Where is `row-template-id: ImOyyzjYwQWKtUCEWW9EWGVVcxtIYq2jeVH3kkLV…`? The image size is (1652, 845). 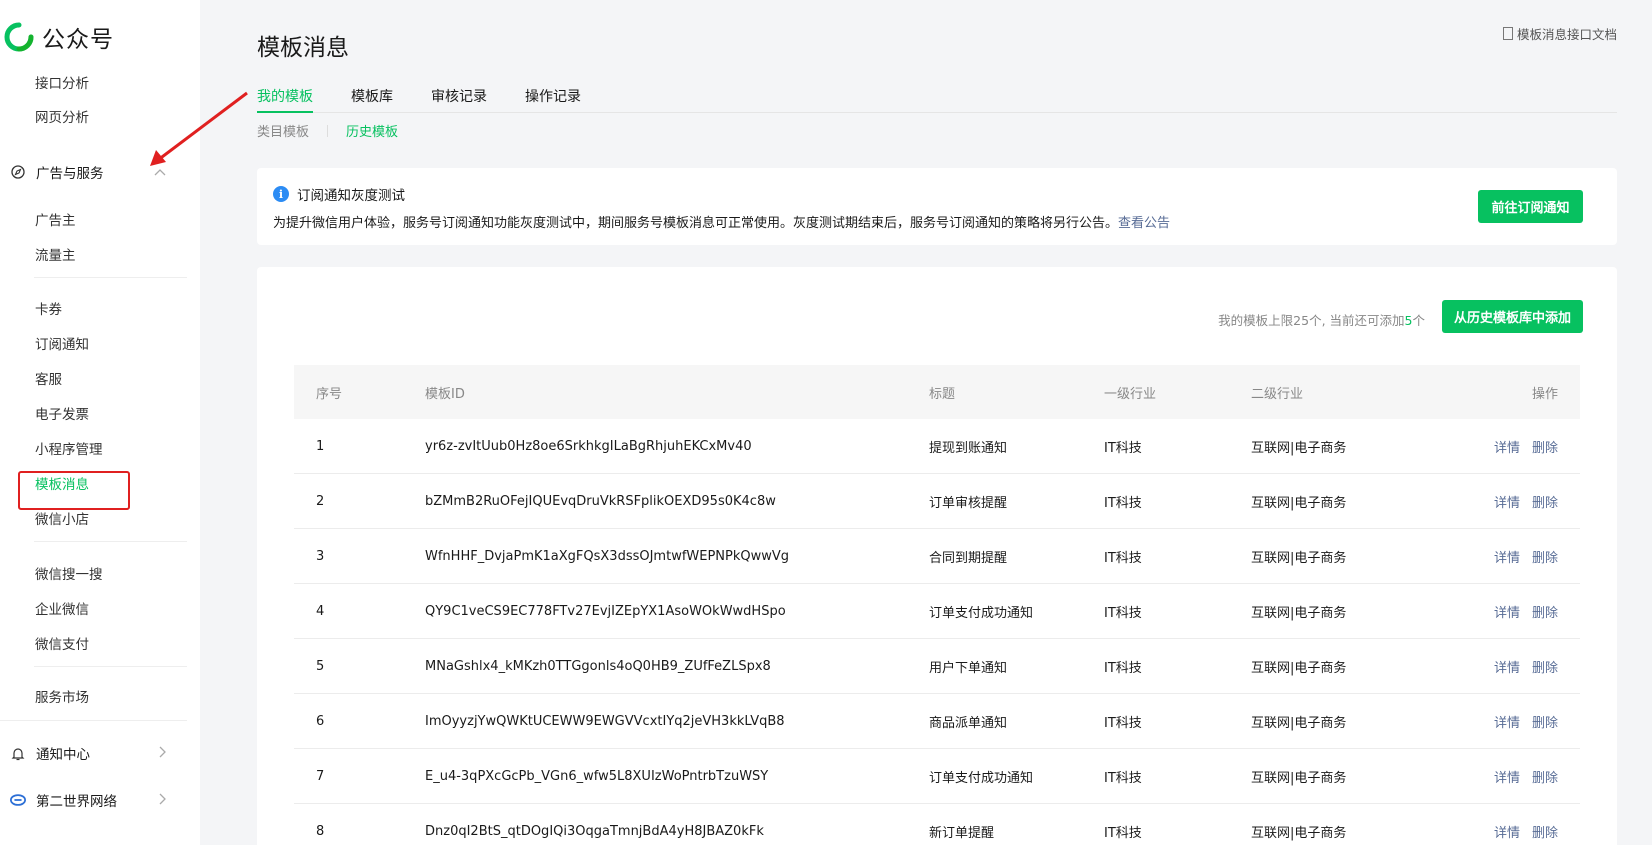
row-template-id: ImOyyzjYwQWKtUCEWW9EWGVVcxtIYq2jeVH3kkLV… is located at coordinates (605, 721).